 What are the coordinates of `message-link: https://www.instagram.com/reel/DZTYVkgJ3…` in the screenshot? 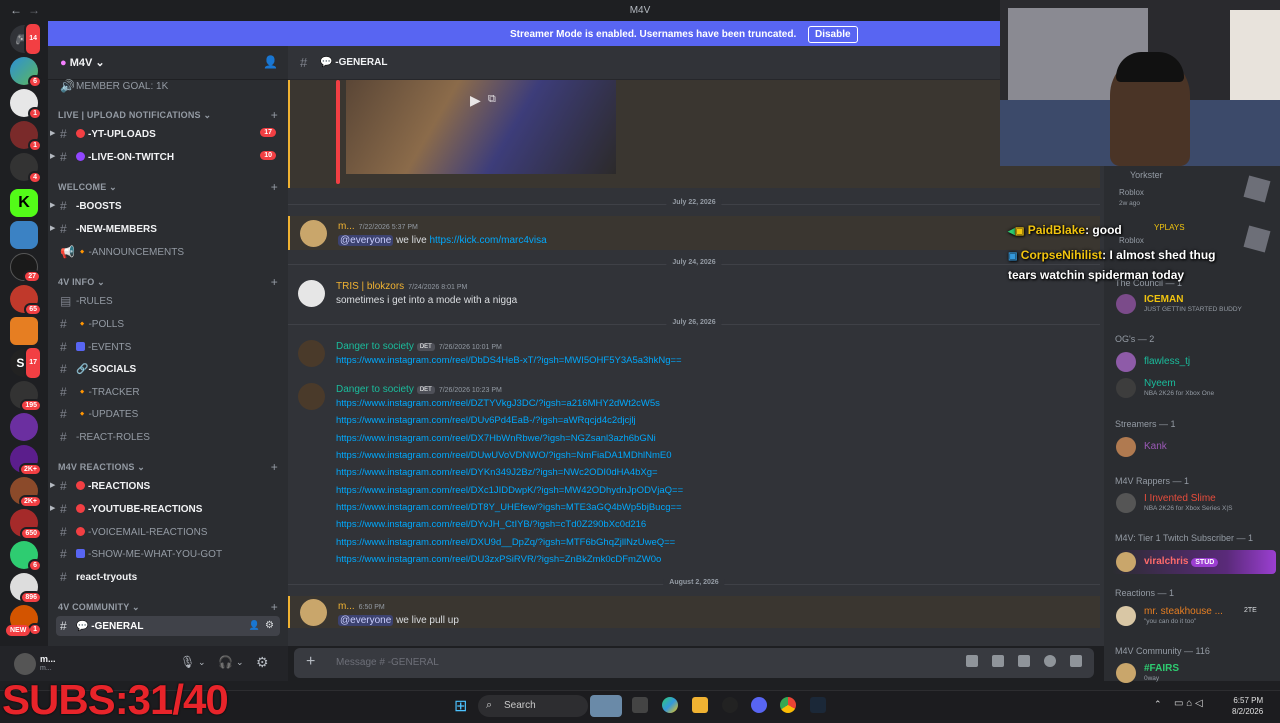 It's located at (498, 403).